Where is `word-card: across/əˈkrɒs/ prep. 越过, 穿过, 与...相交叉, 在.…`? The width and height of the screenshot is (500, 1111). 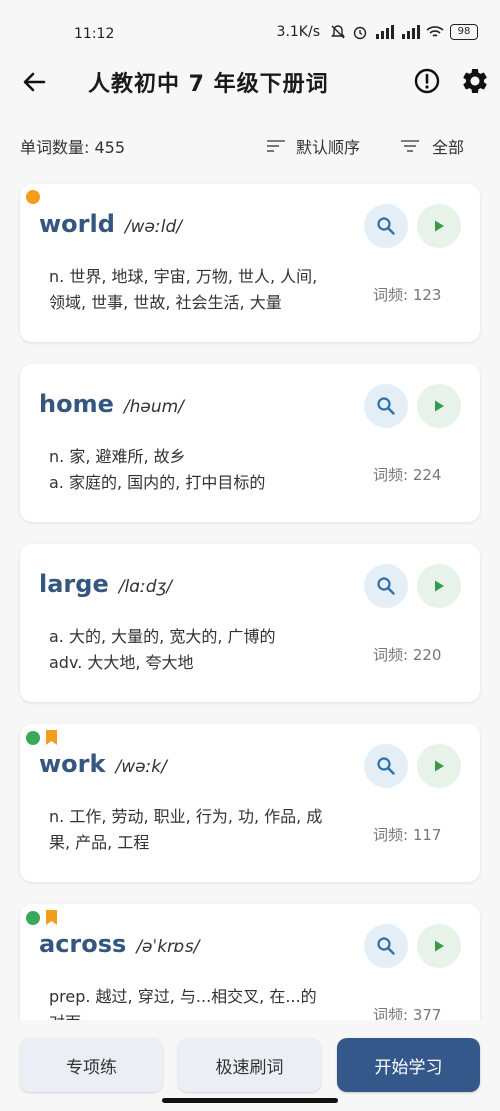
word-card: across/əˈkrɒs/ prep. 越过, 穿过, 与...相交叉, 在.… is located at coordinates (250, 962).